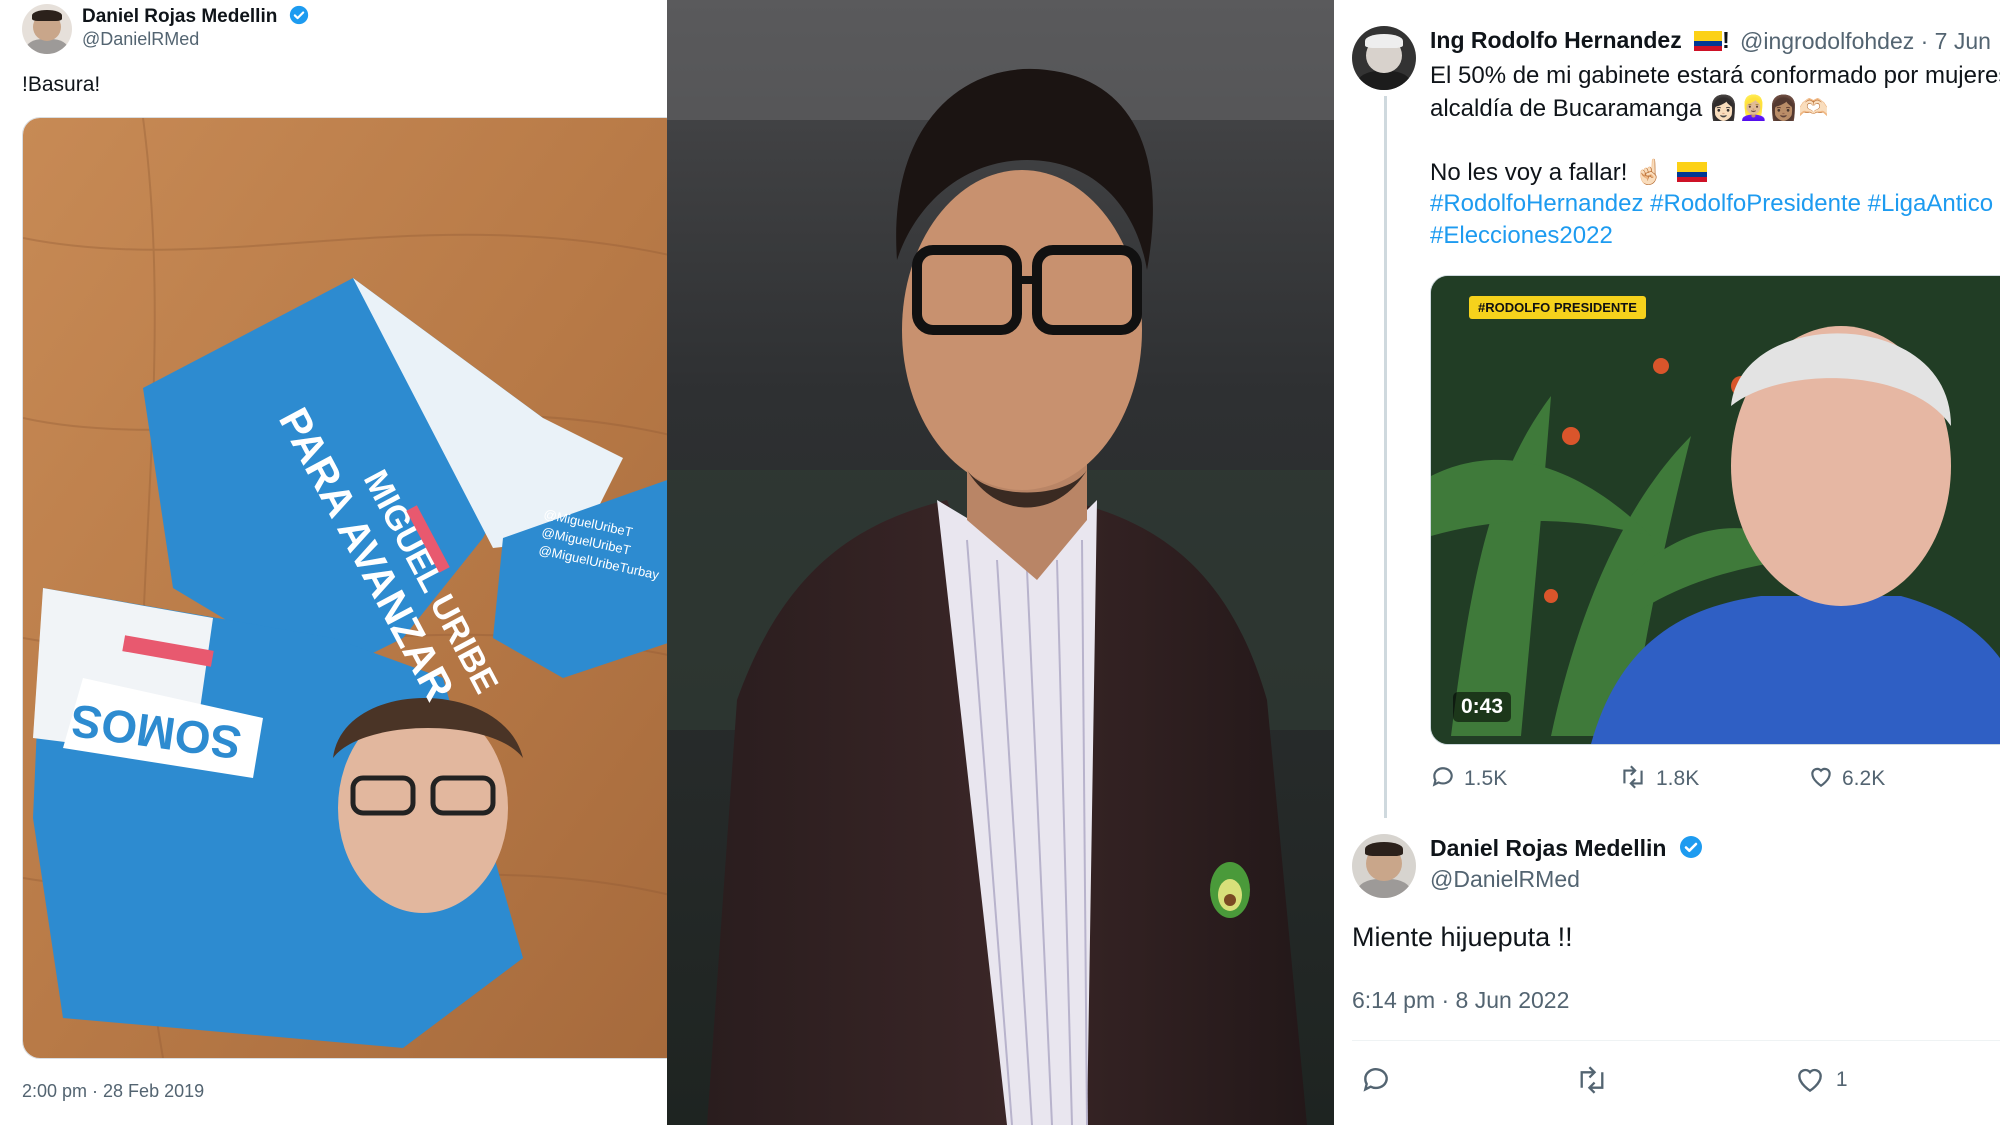 Image resolution: width=2000 pixels, height=1125 pixels. I want to click on video-duration: 0:43, so click(1482, 707).